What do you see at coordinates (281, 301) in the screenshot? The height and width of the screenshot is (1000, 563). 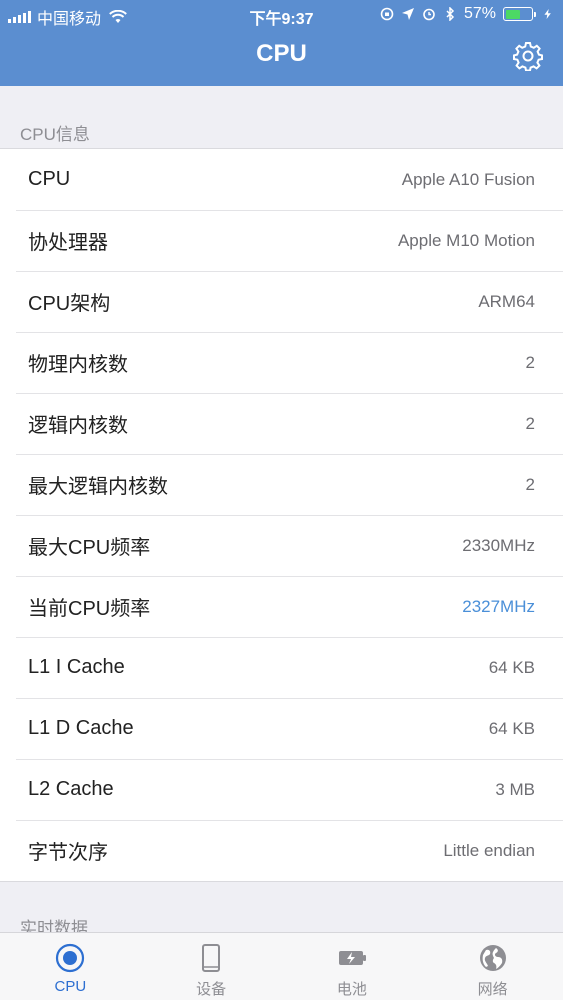 I see `list-item-cpu-architecture: CPU架构 ARM64` at bounding box center [281, 301].